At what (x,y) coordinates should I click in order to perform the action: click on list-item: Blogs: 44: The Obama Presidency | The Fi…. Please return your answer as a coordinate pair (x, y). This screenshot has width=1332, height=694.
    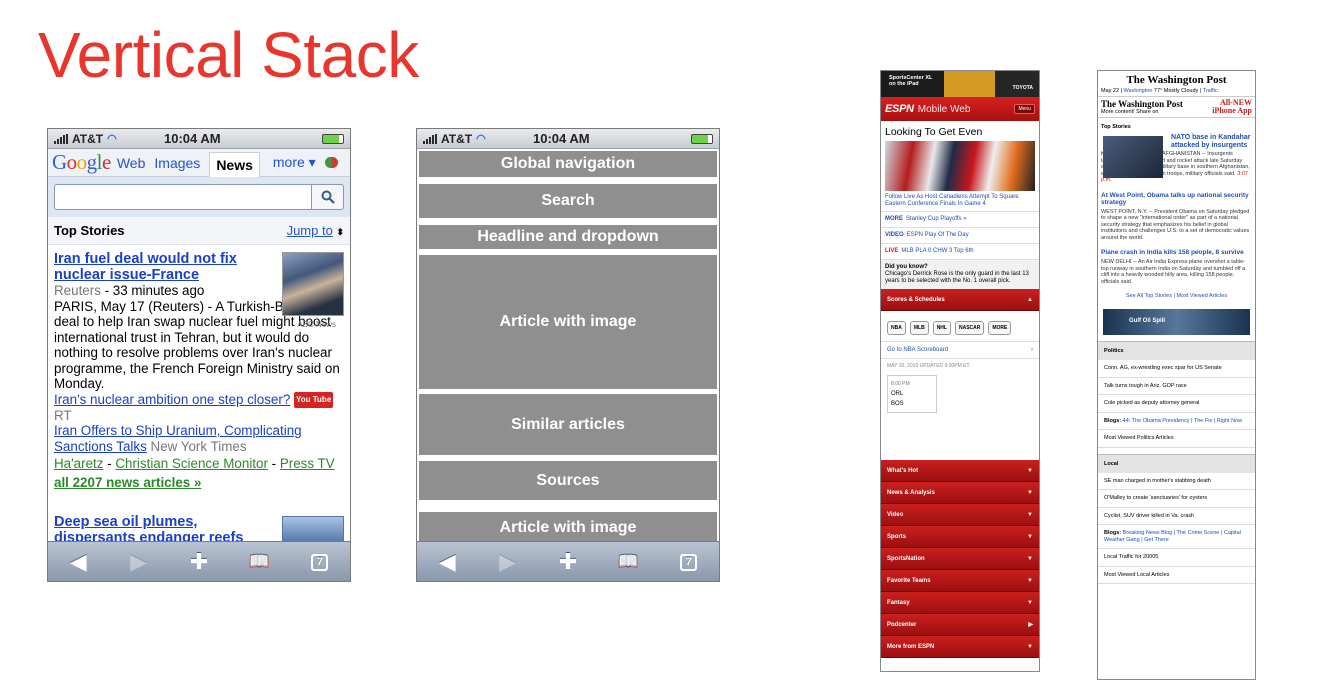
    Looking at the image, I should click on (1176, 421).